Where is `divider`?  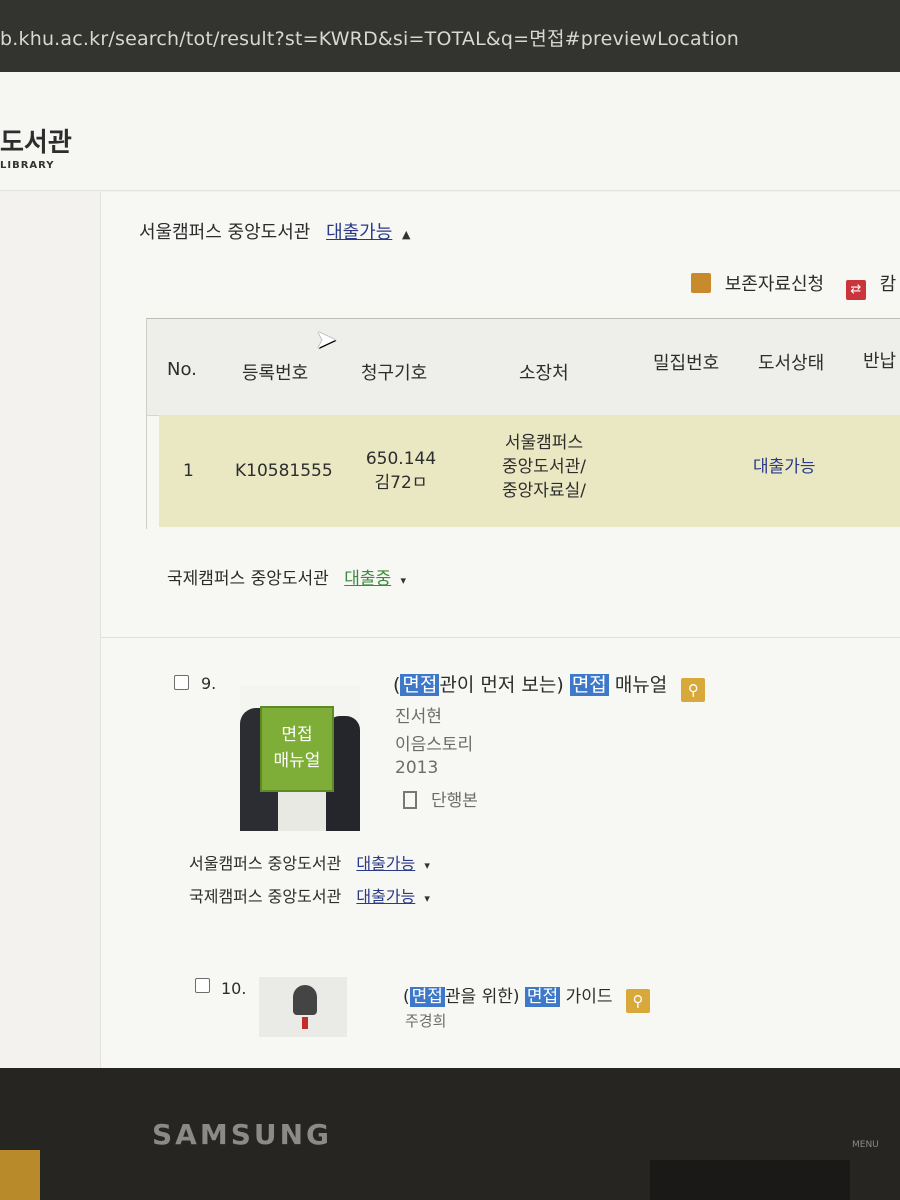 divider is located at coordinates (500, 637).